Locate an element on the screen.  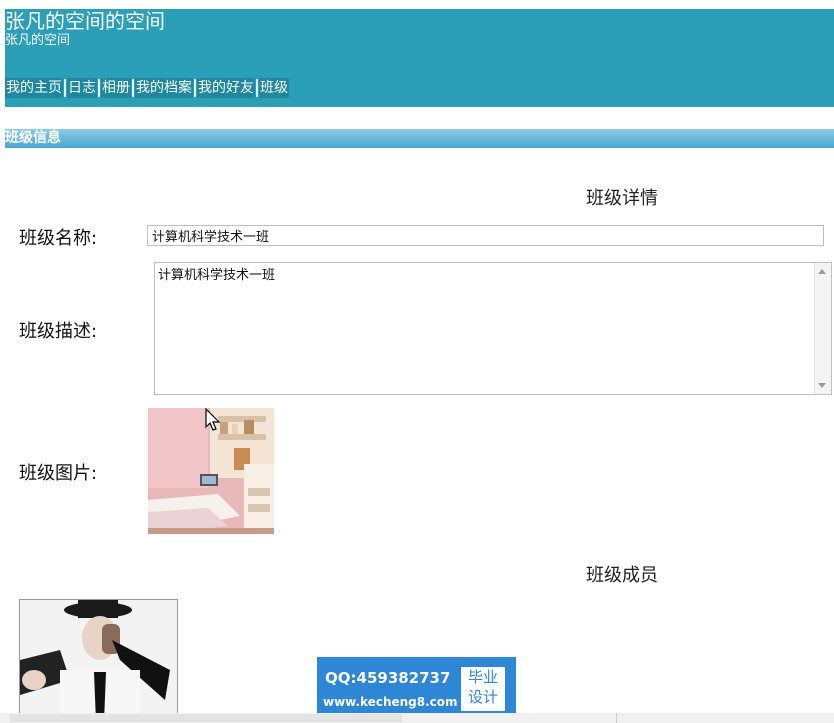
nav-item-class: 班级 is located at coordinates (274, 88).